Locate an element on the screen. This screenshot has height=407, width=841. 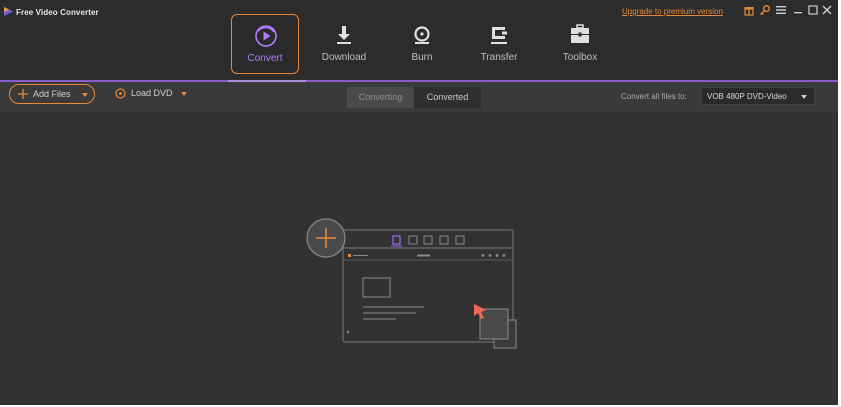
menu-icon is located at coordinates (781, 10).